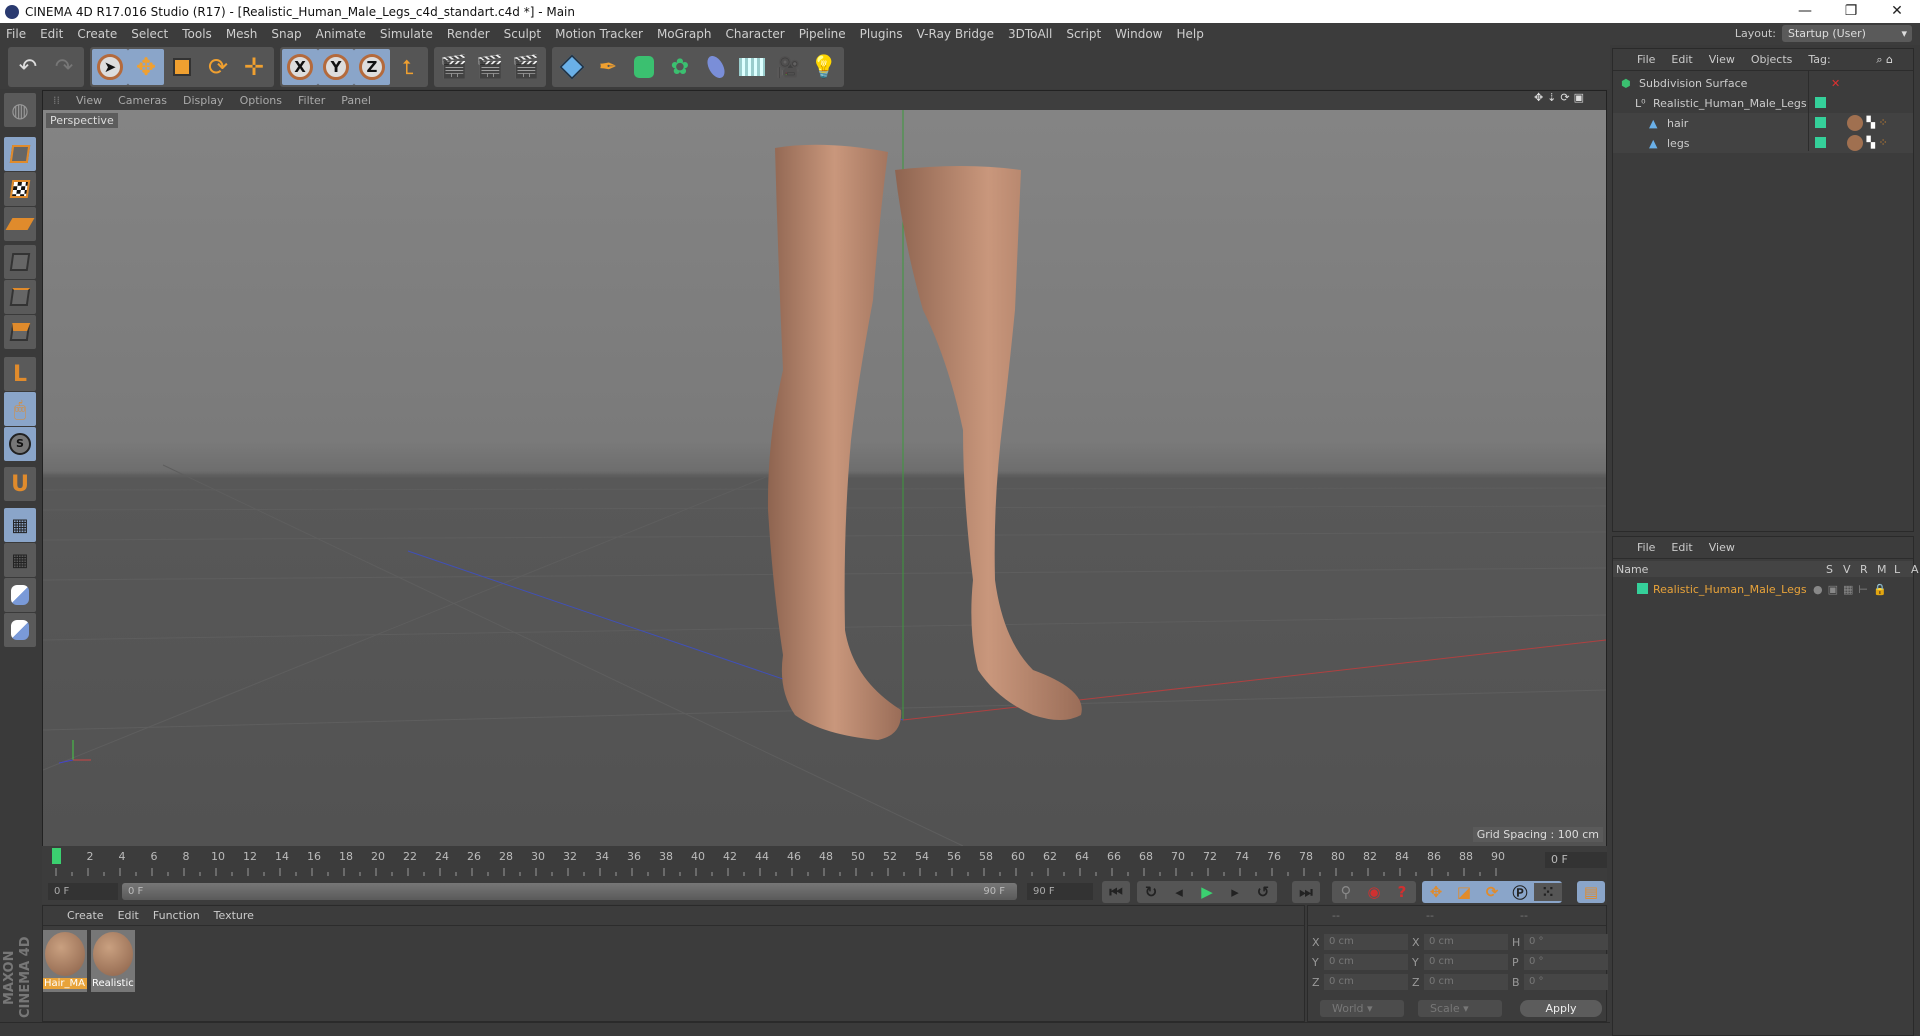 The height and width of the screenshot is (1036, 1920). I want to click on restore-button: ❐, so click(1851, 11).